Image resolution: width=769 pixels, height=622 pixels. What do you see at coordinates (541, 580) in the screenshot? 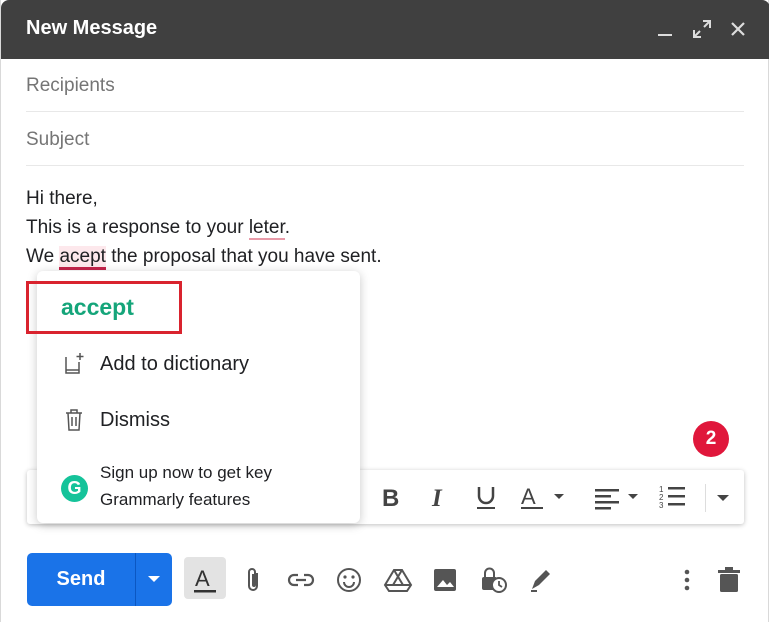
I see `signature-pen-icon` at bounding box center [541, 580].